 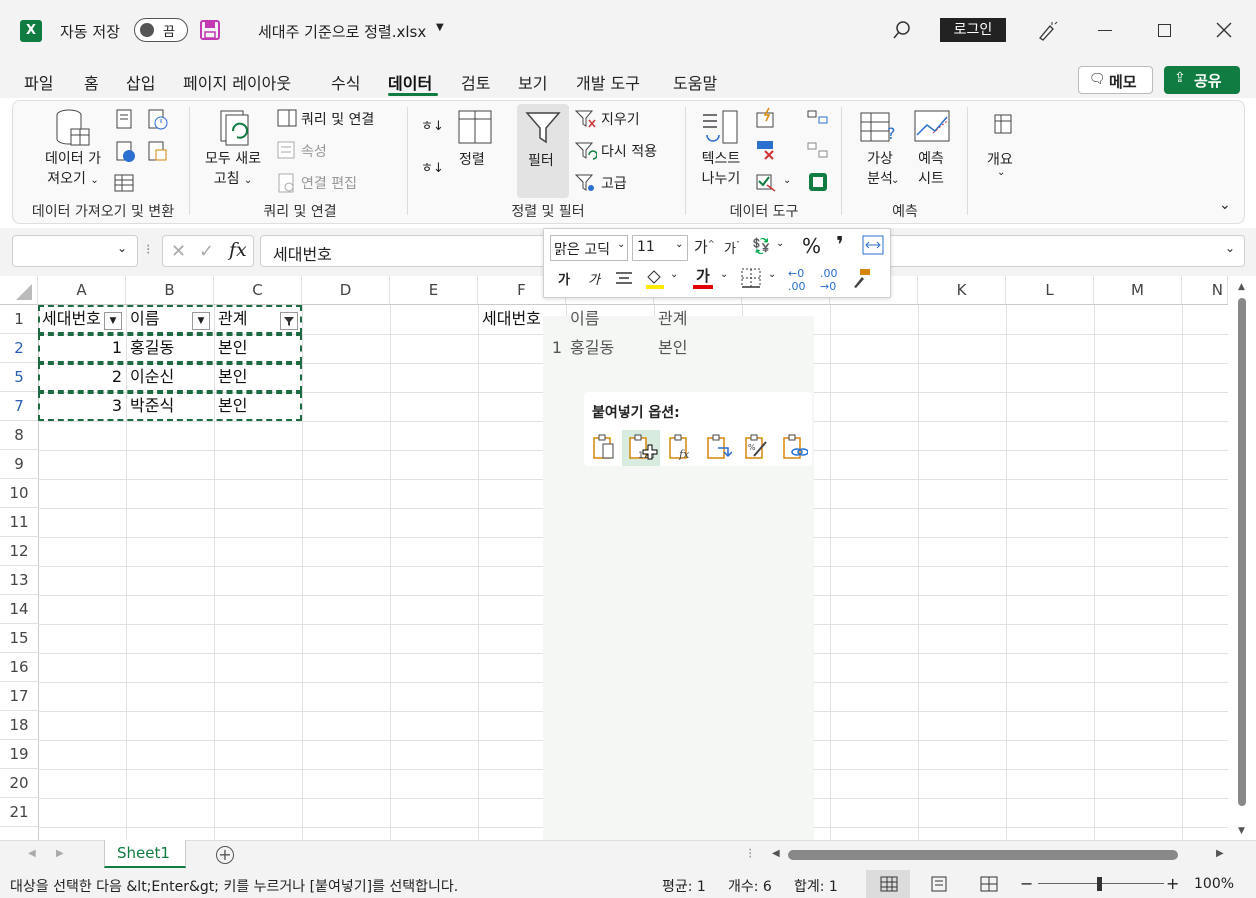 What do you see at coordinates (989, 884) in the screenshot?
I see `page-break-view-icon` at bounding box center [989, 884].